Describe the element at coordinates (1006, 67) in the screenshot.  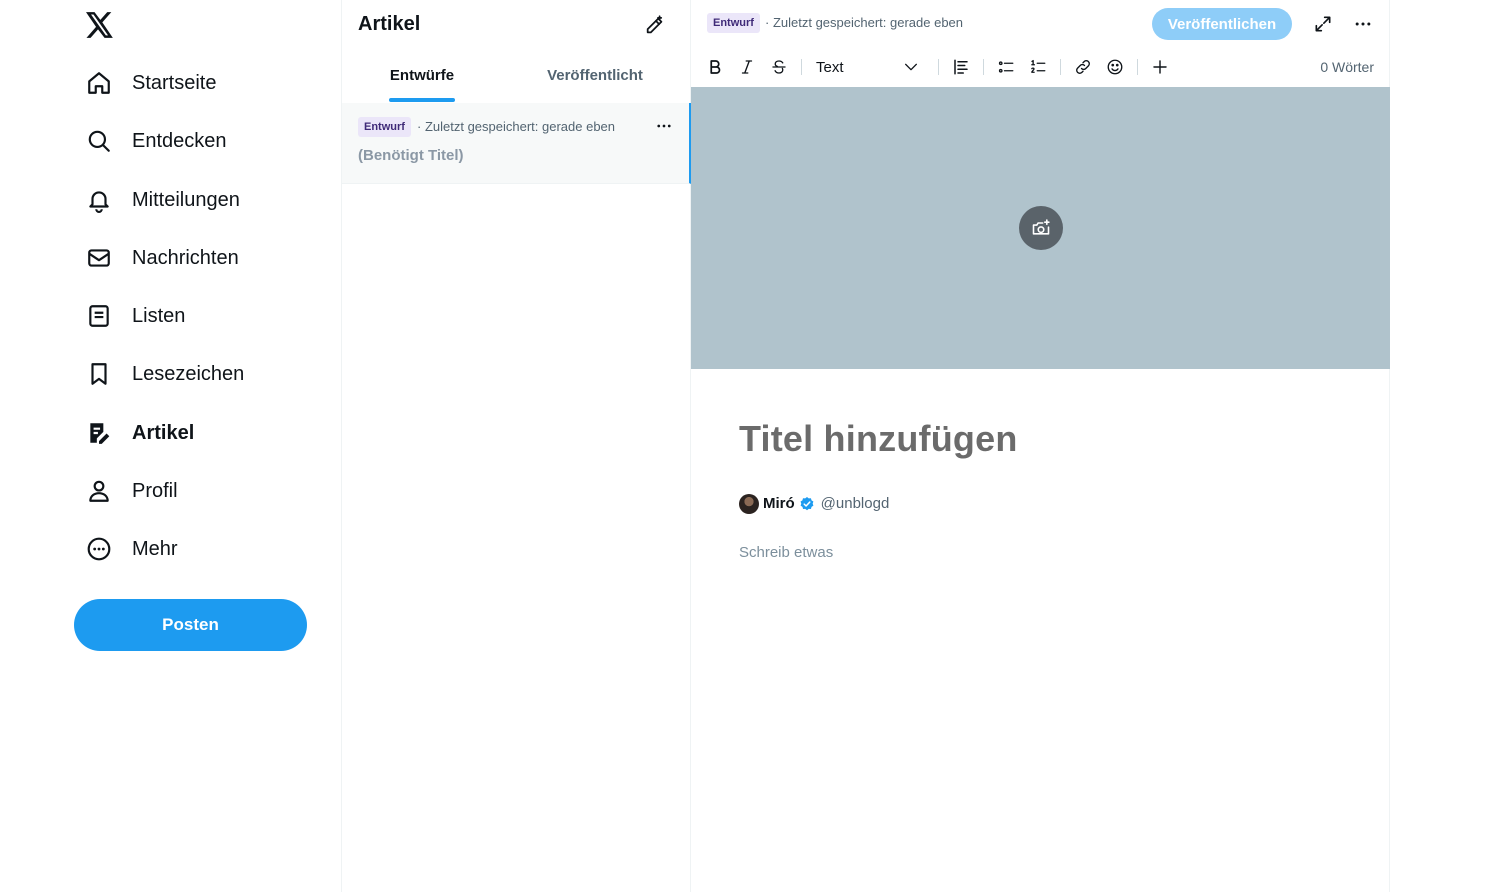
I see `bullet-list-icon` at that location.